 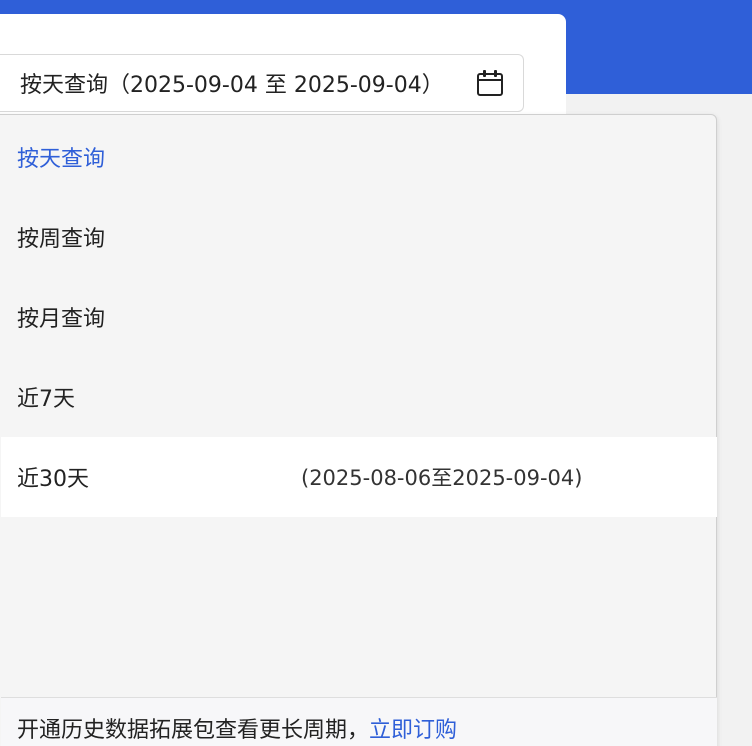 What do you see at coordinates (53, 479) in the screenshot?
I see `option-label: 近30天` at bounding box center [53, 479].